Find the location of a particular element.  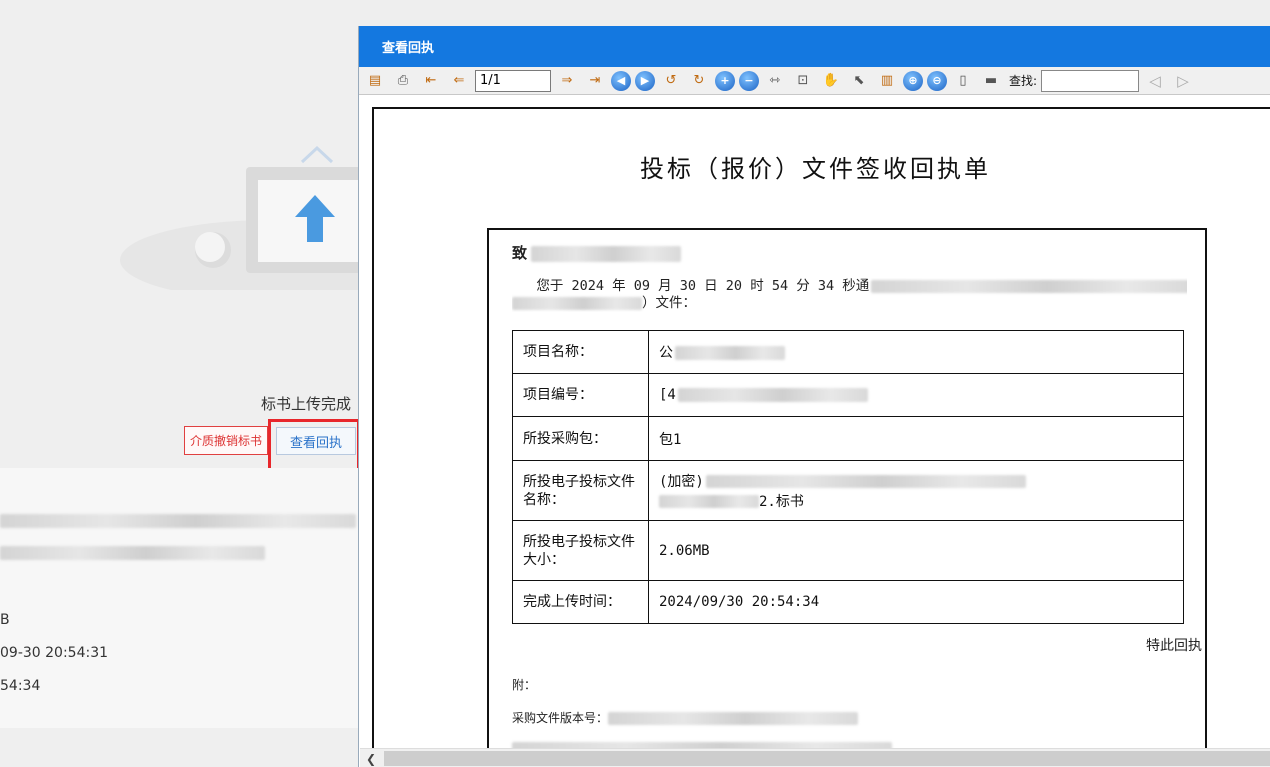

back-icon: ◀ is located at coordinates (621, 80).